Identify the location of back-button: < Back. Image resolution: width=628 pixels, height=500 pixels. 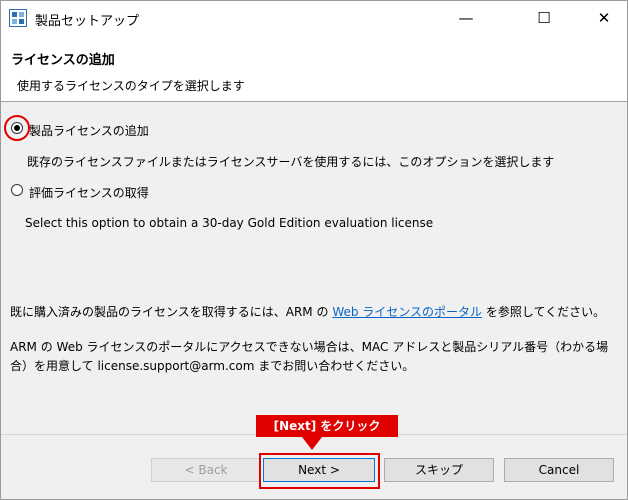
(206, 470).